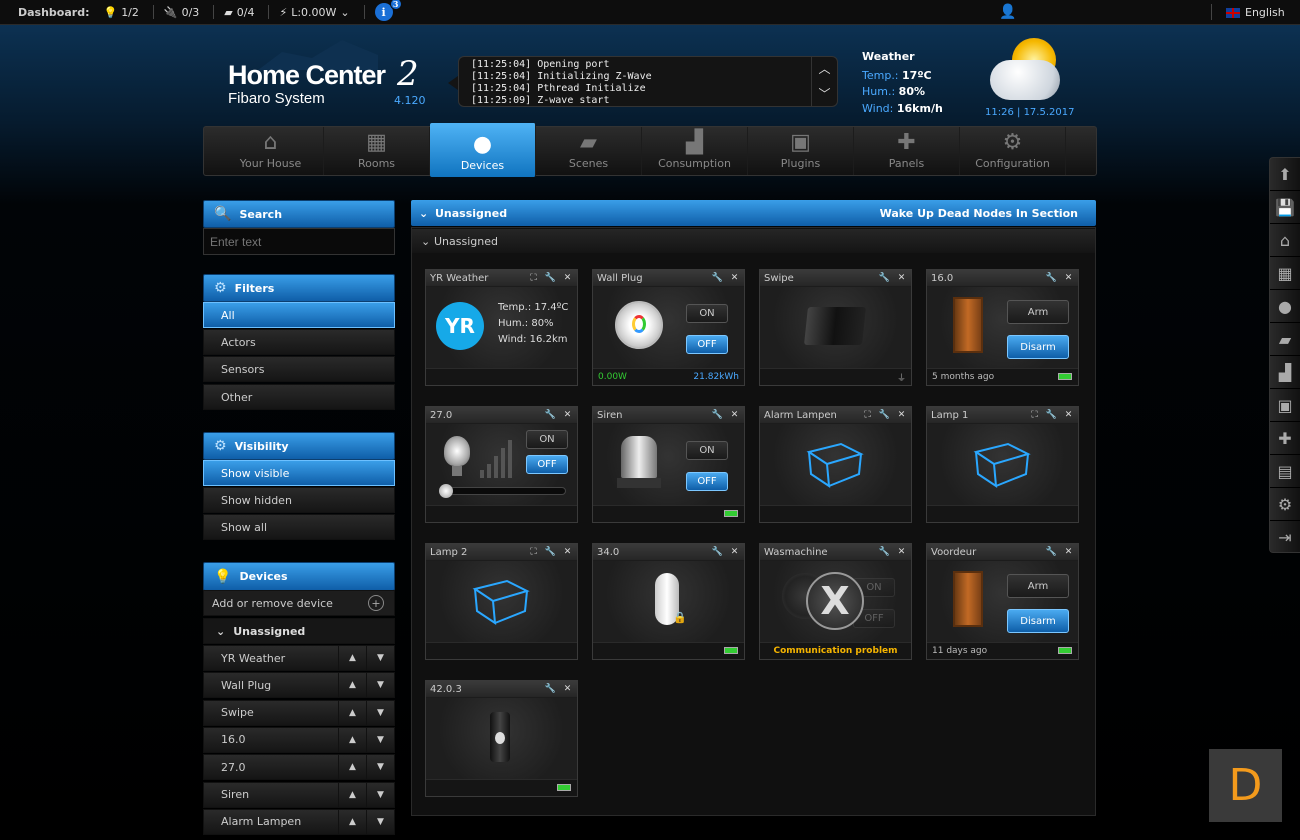  Describe the element at coordinates (299, 473) in the screenshot. I see `visibility-show-visible: Show visible` at that location.